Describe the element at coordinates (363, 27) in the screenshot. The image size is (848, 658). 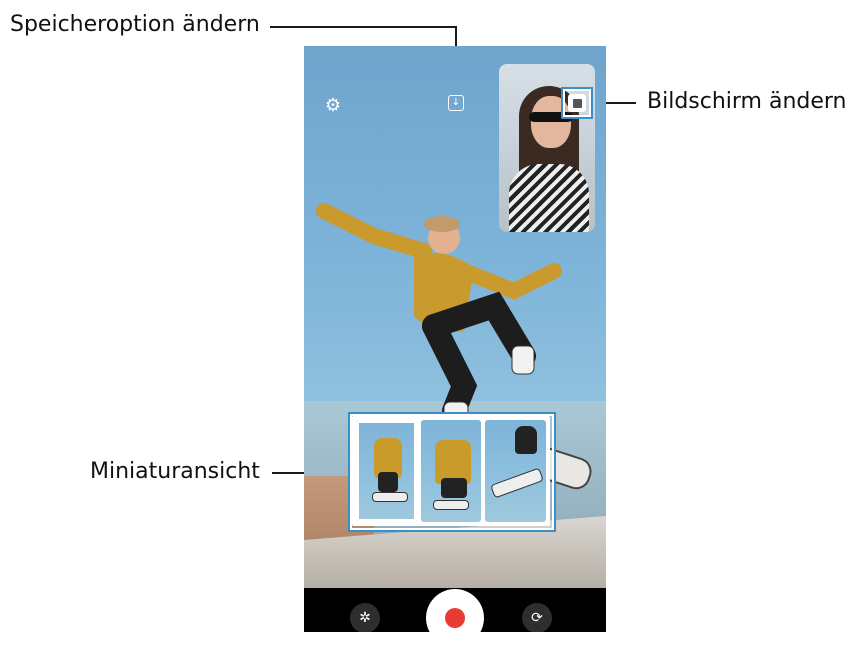
I see `leader-line-save` at that location.